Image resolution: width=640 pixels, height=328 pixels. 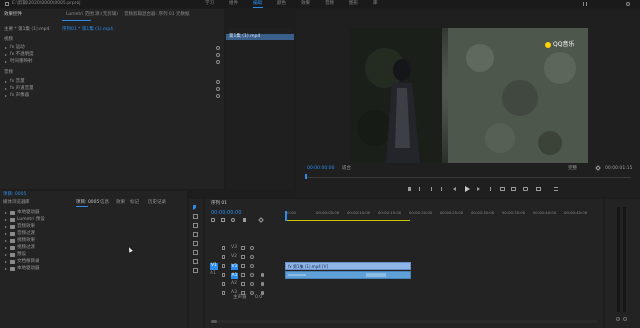 What do you see at coordinates (223, 220) in the screenshot?
I see `nest-icon` at bounding box center [223, 220].